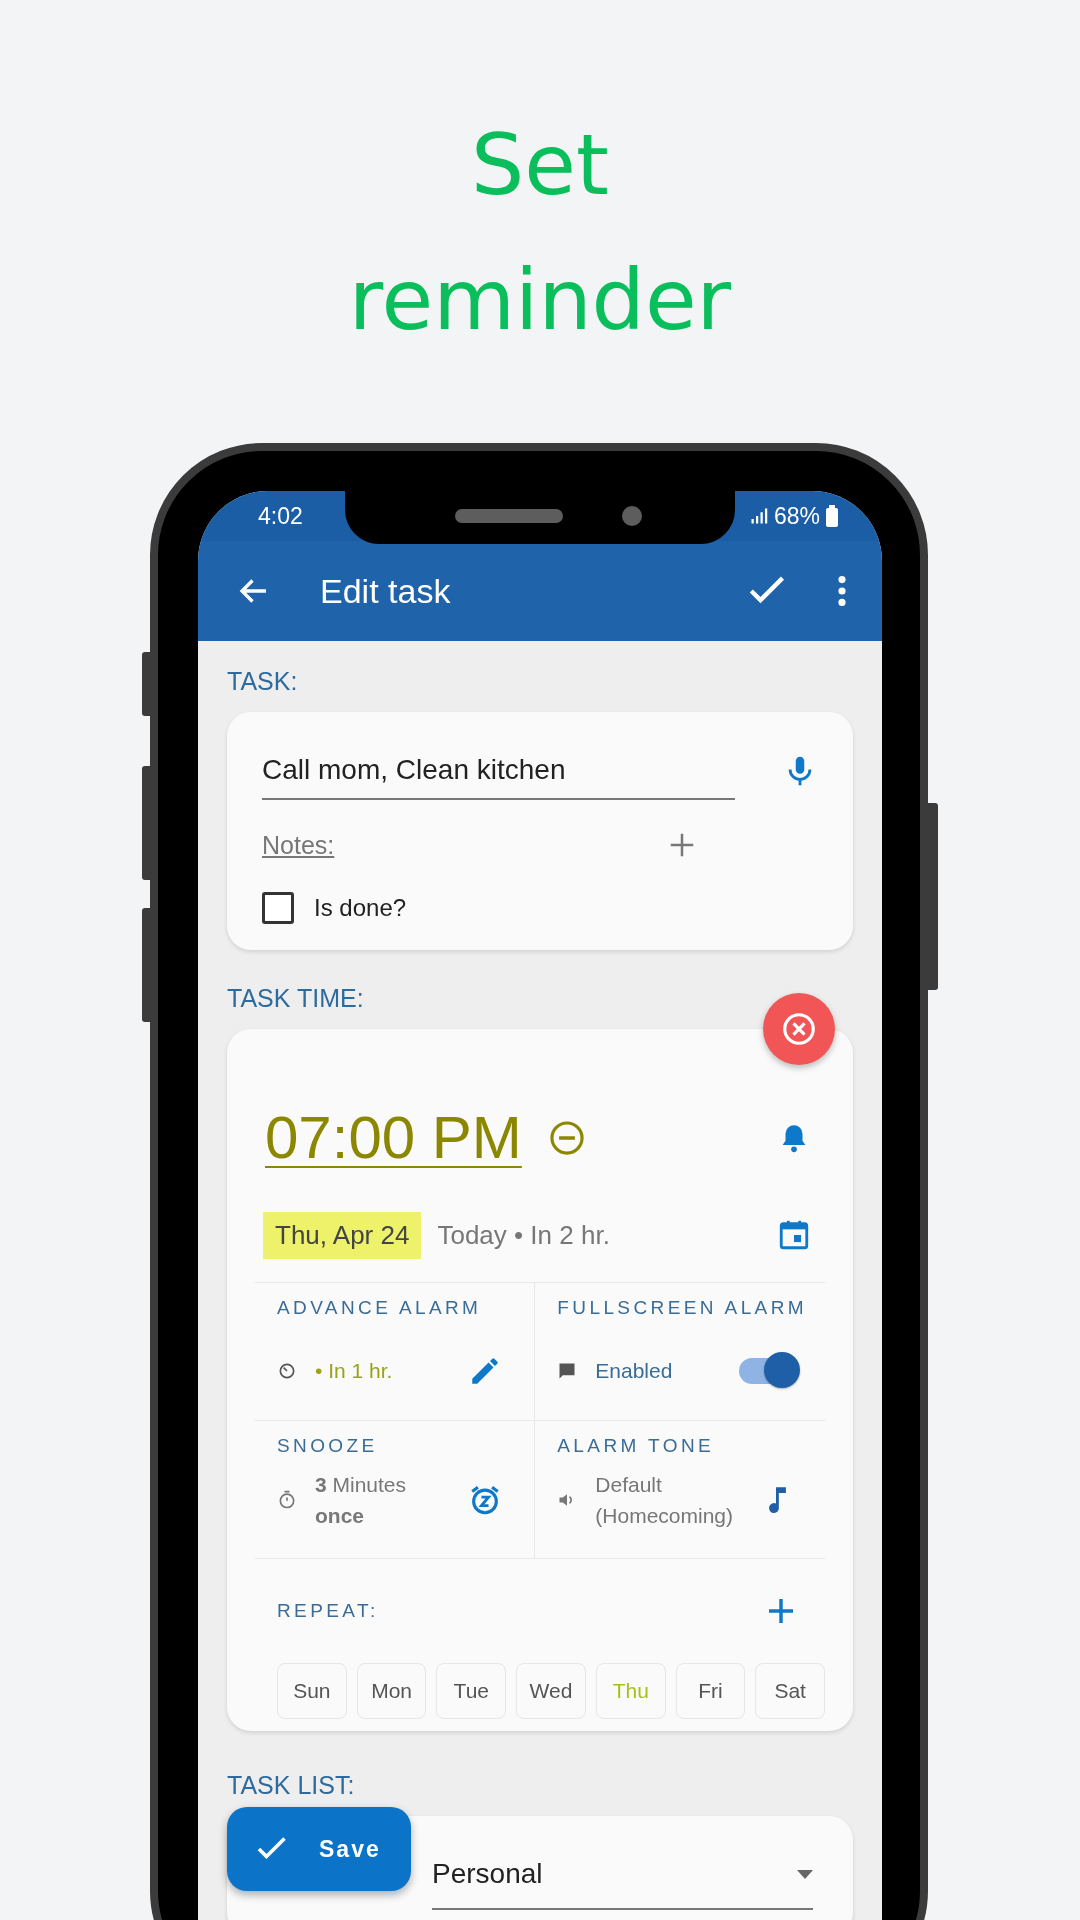 The height and width of the screenshot is (1920, 1080). What do you see at coordinates (524, 1235) in the screenshot?
I see `relative-time: Today • In 2 hr.` at bounding box center [524, 1235].